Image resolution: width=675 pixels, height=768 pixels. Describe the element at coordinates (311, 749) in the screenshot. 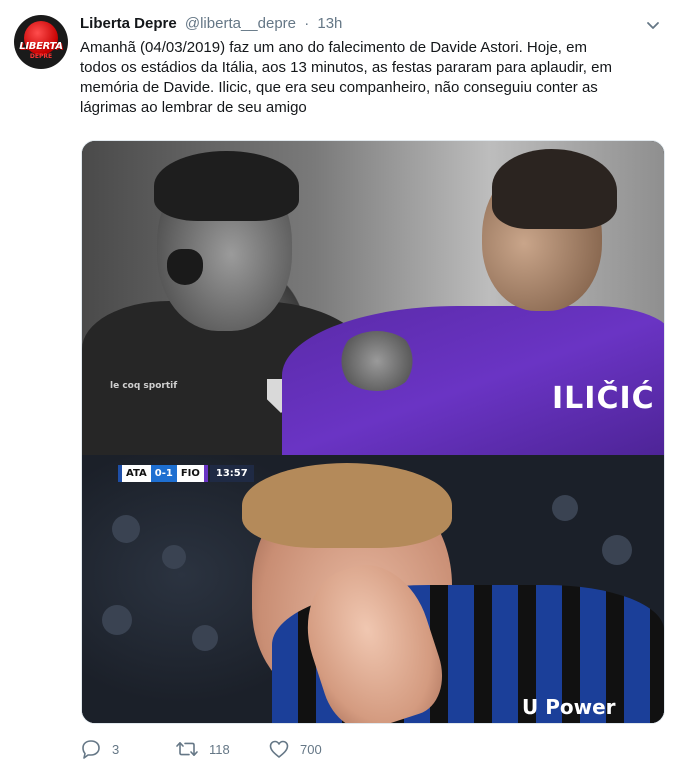

I see `like-count: 700` at that location.